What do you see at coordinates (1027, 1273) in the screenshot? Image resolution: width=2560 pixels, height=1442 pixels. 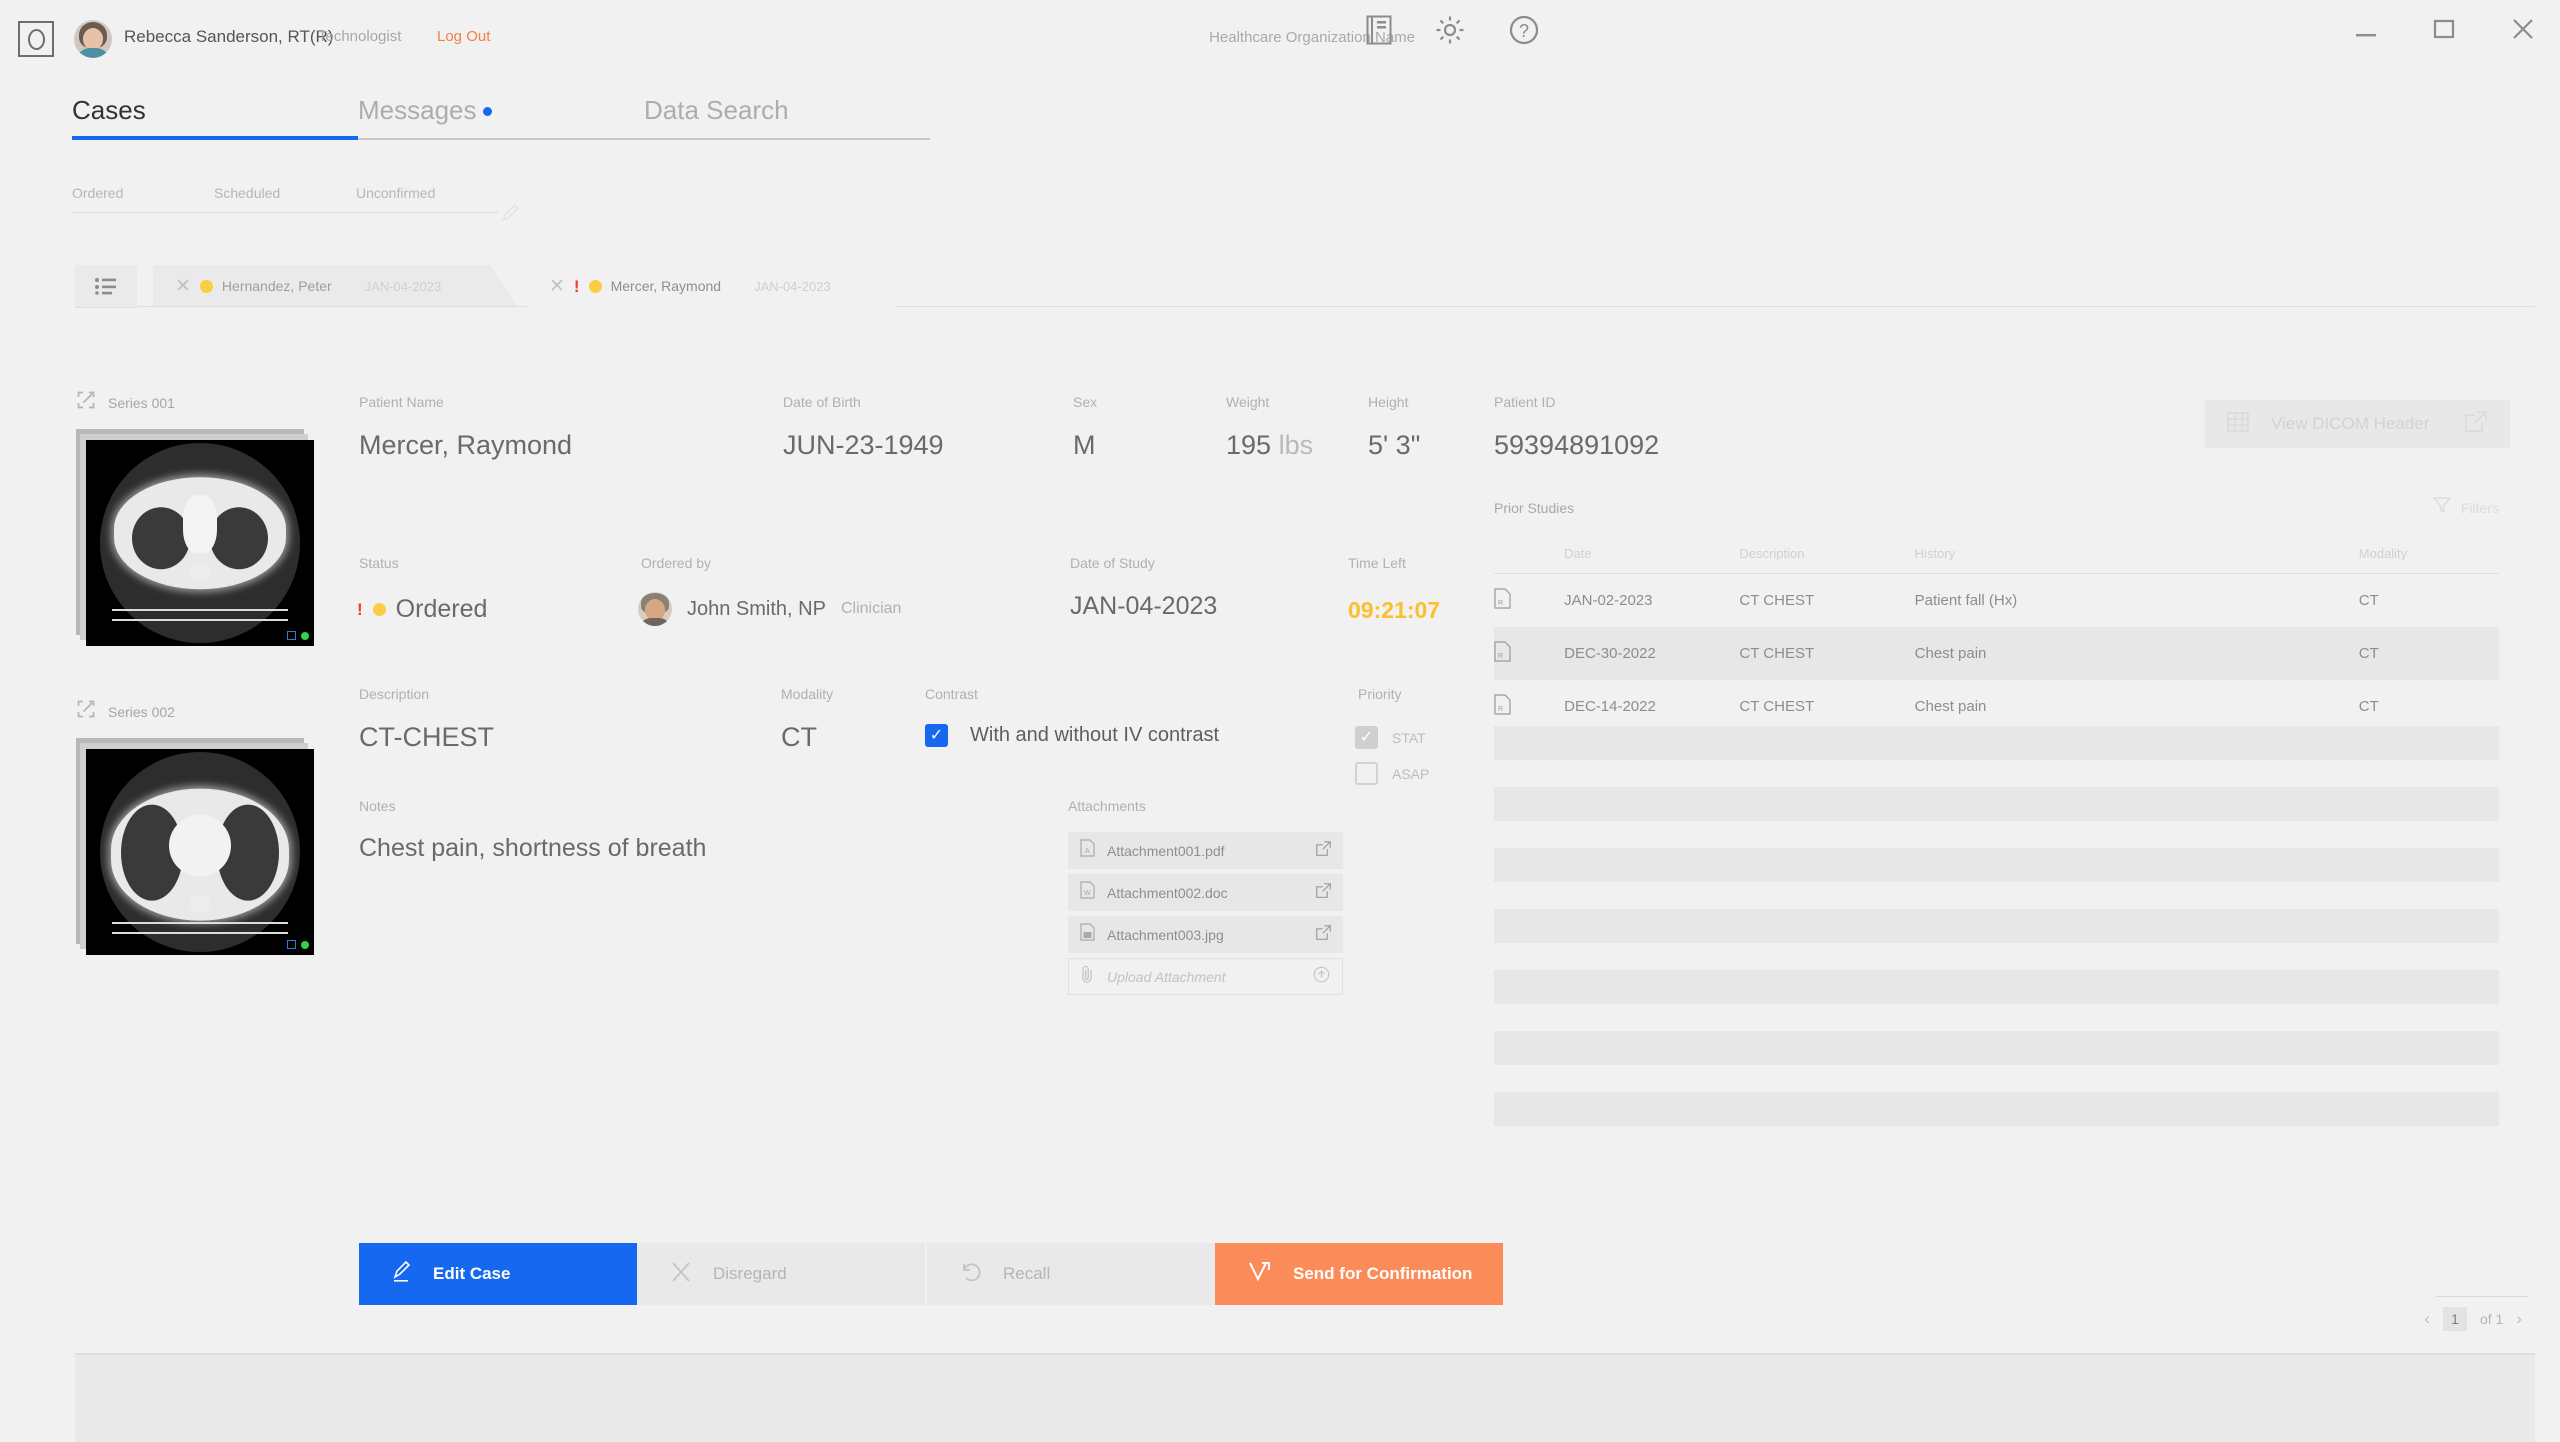 I see `recall-label: Recall` at bounding box center [1027, 1273].